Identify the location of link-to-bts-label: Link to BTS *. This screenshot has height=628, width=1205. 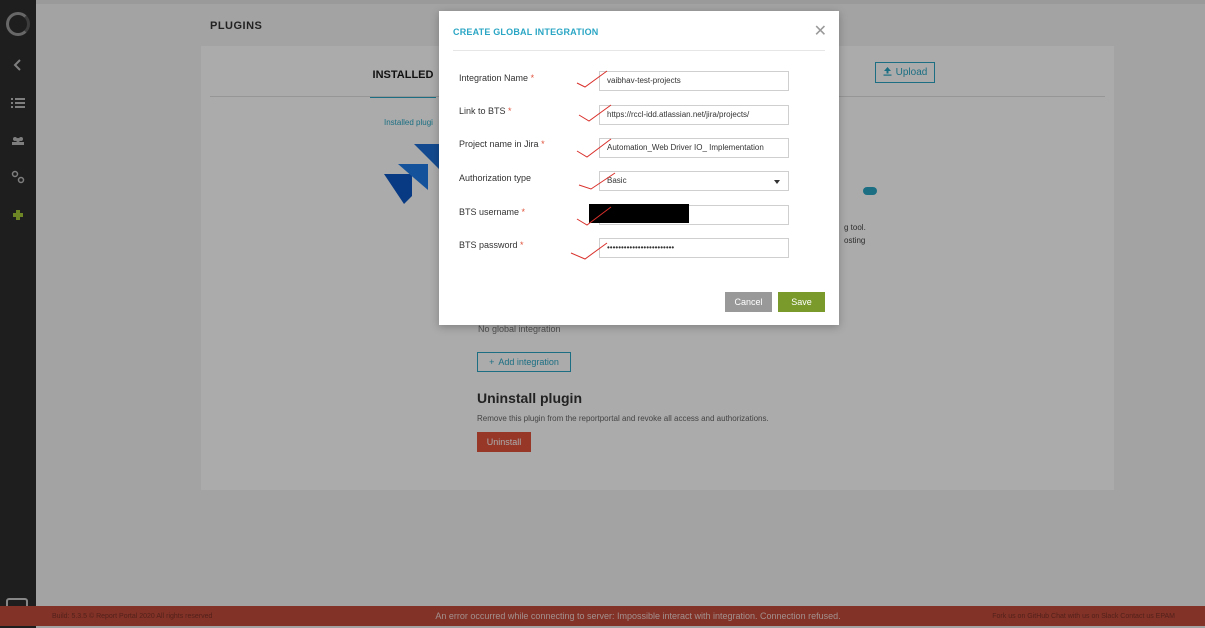
(485, 111).